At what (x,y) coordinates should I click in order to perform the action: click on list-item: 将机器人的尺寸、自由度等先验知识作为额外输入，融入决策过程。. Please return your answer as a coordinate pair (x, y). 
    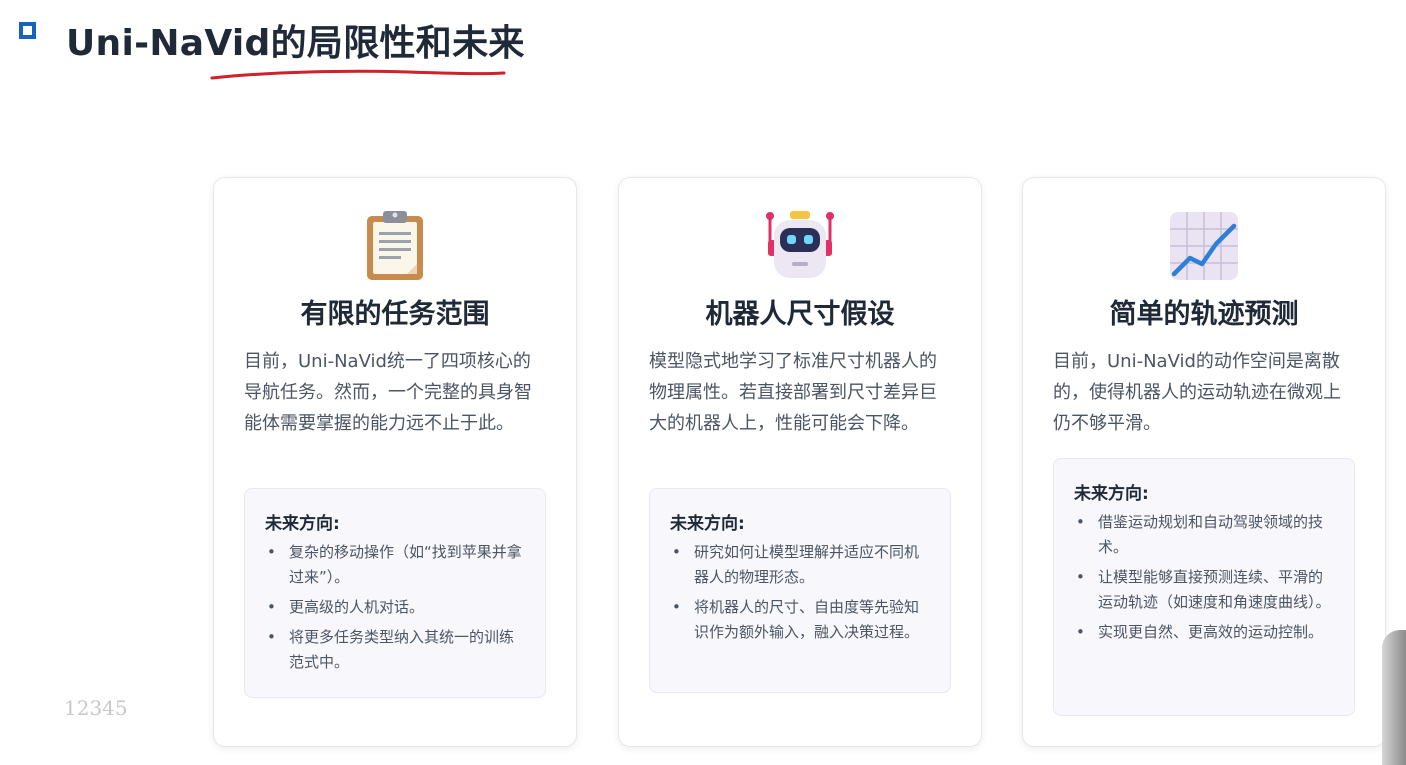
    Looking at the image, I should click on (800, 620).